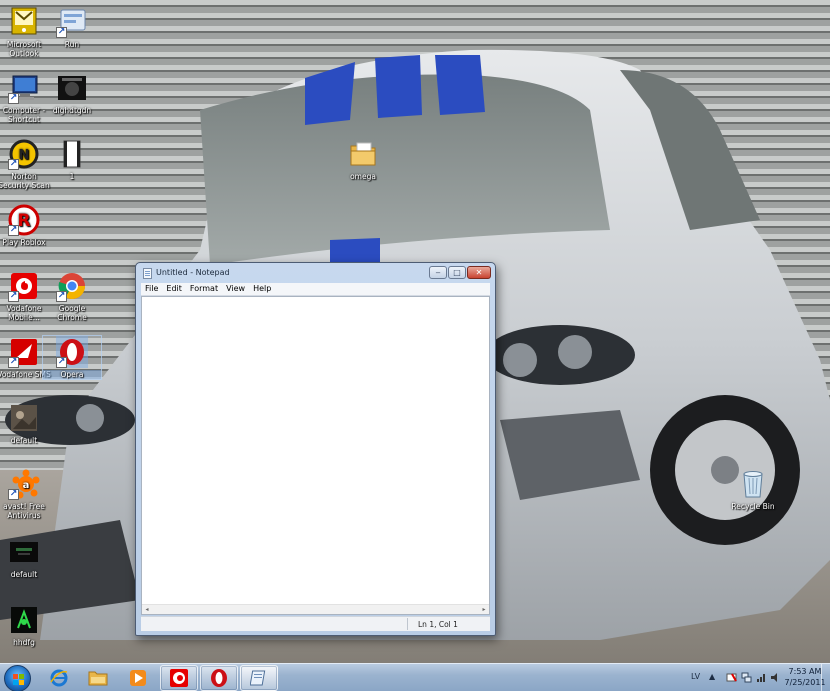  I want to click on desktop-icon-recycle-bin: Recycle Bin, so click(753, 489).